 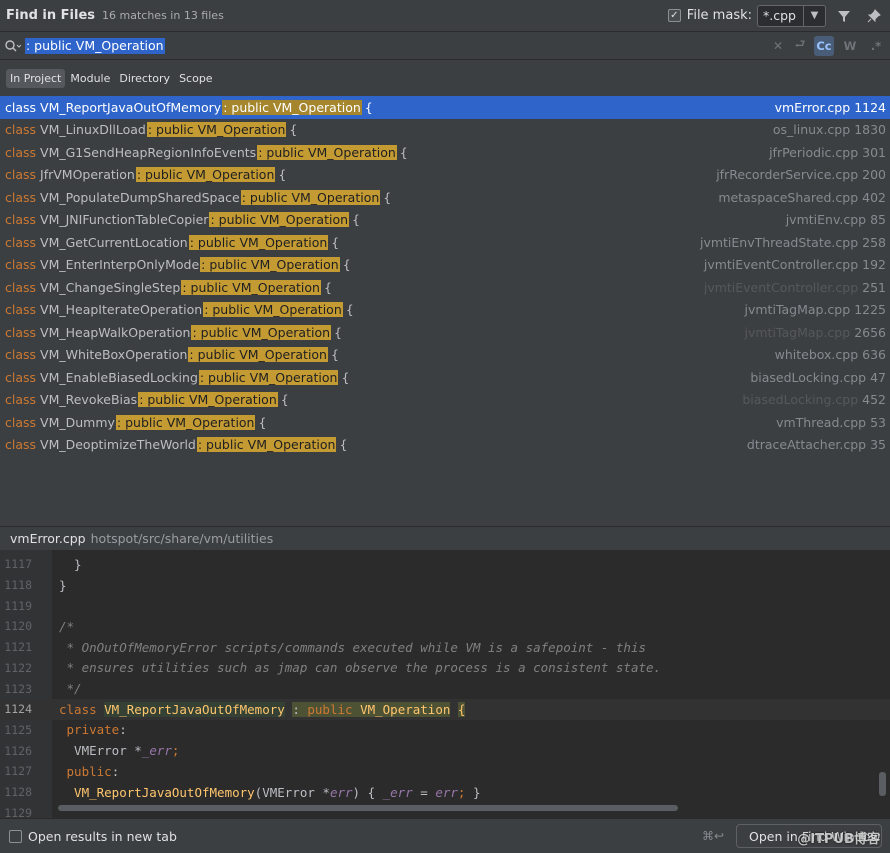 I want to click on file-mask-value: *.cpp, so click(x=779, y=15).